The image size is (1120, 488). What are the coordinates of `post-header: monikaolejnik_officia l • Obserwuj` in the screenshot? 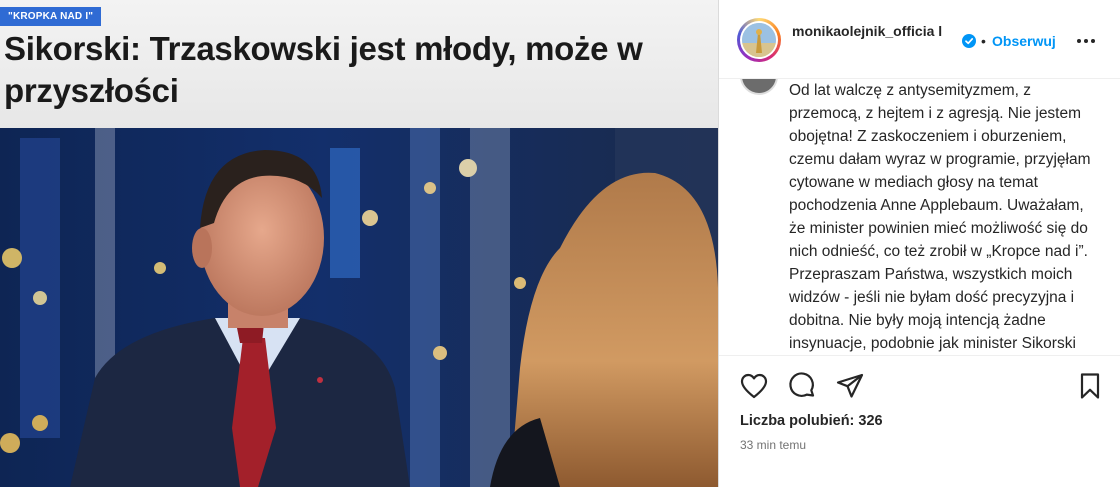 It's located at (919, 39).